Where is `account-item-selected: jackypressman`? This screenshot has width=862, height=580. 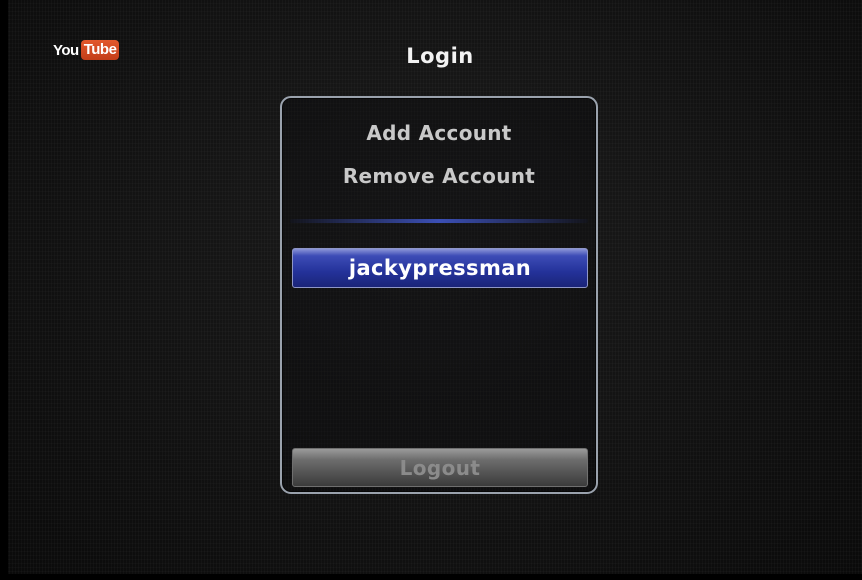 account-item-selected: jackypressman is located at coordinates (440, 268).